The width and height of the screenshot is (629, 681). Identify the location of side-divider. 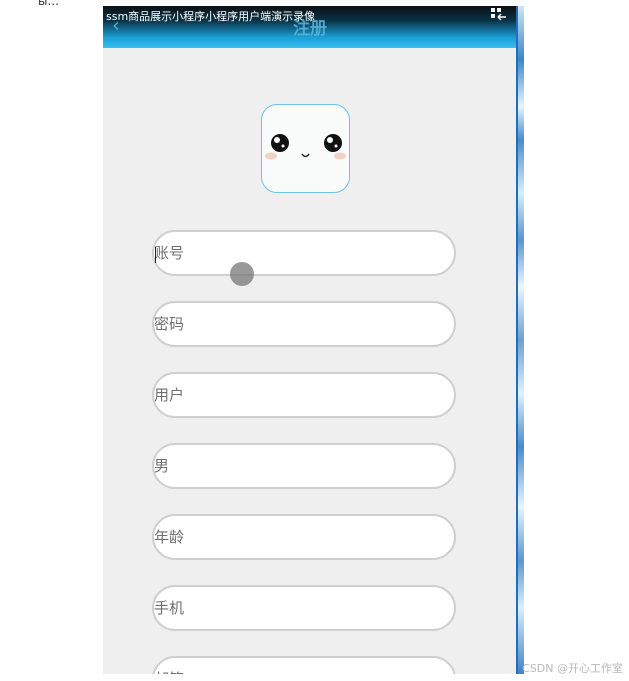
(517, 340).